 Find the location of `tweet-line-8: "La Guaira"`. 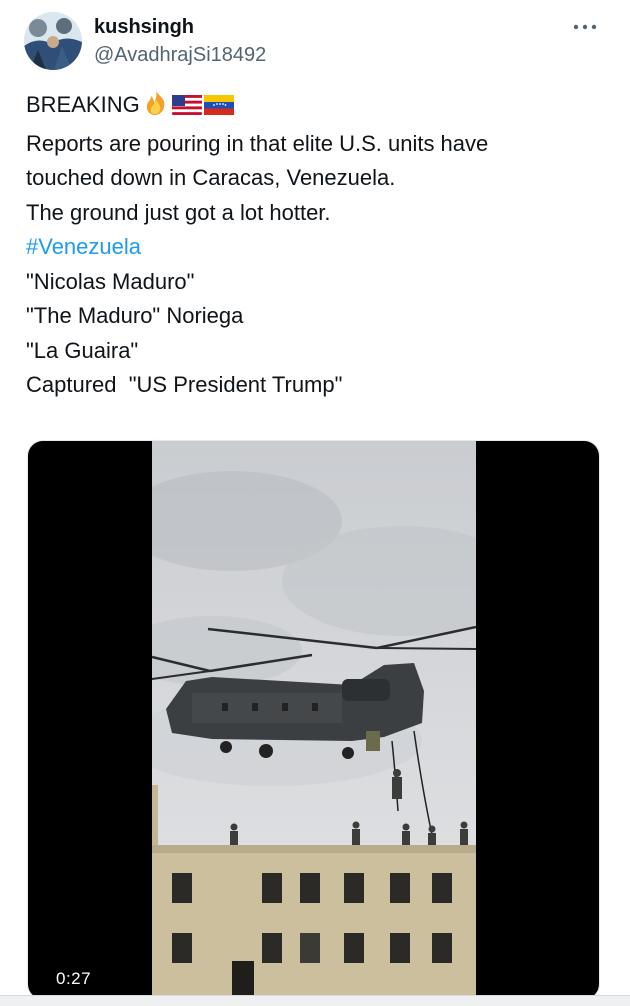

tweet-line-8: "La Guaira" is located at coordinates (82, 350).